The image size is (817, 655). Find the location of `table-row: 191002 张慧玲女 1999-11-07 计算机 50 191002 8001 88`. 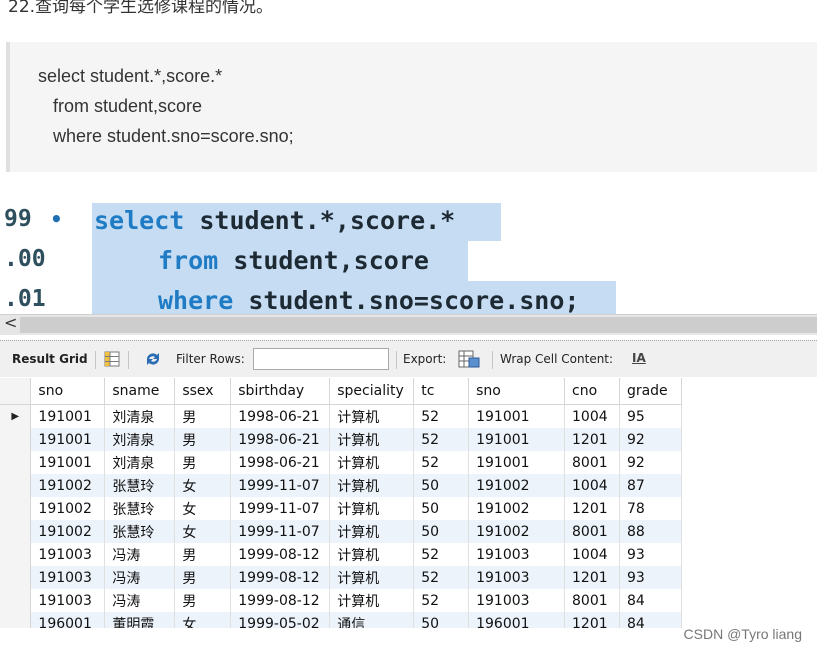

table-row: 191002 张慧玲女 1999-11-07 计算机 50 191002 8001 88 is located at coordinates (341, 531).